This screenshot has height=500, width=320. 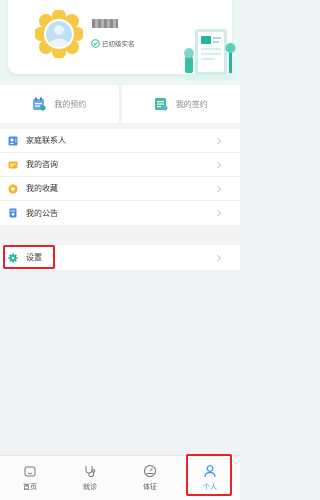 What do you see at coordinates (13, 213) in the screenshot?
I see `notice-icon` at bounding box center [13, 213].